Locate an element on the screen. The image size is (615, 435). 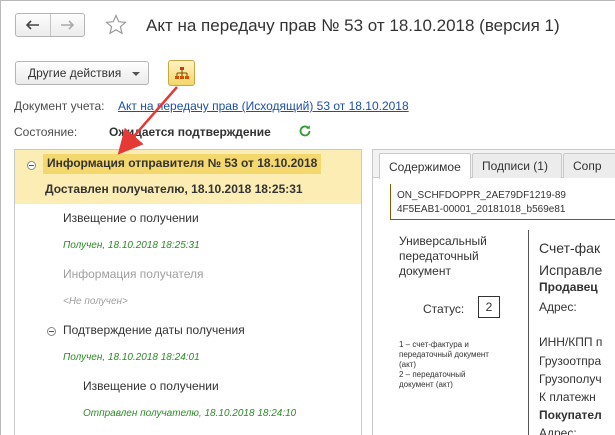
tab-accompanying: Сопр is located at coordinates (589, 165).